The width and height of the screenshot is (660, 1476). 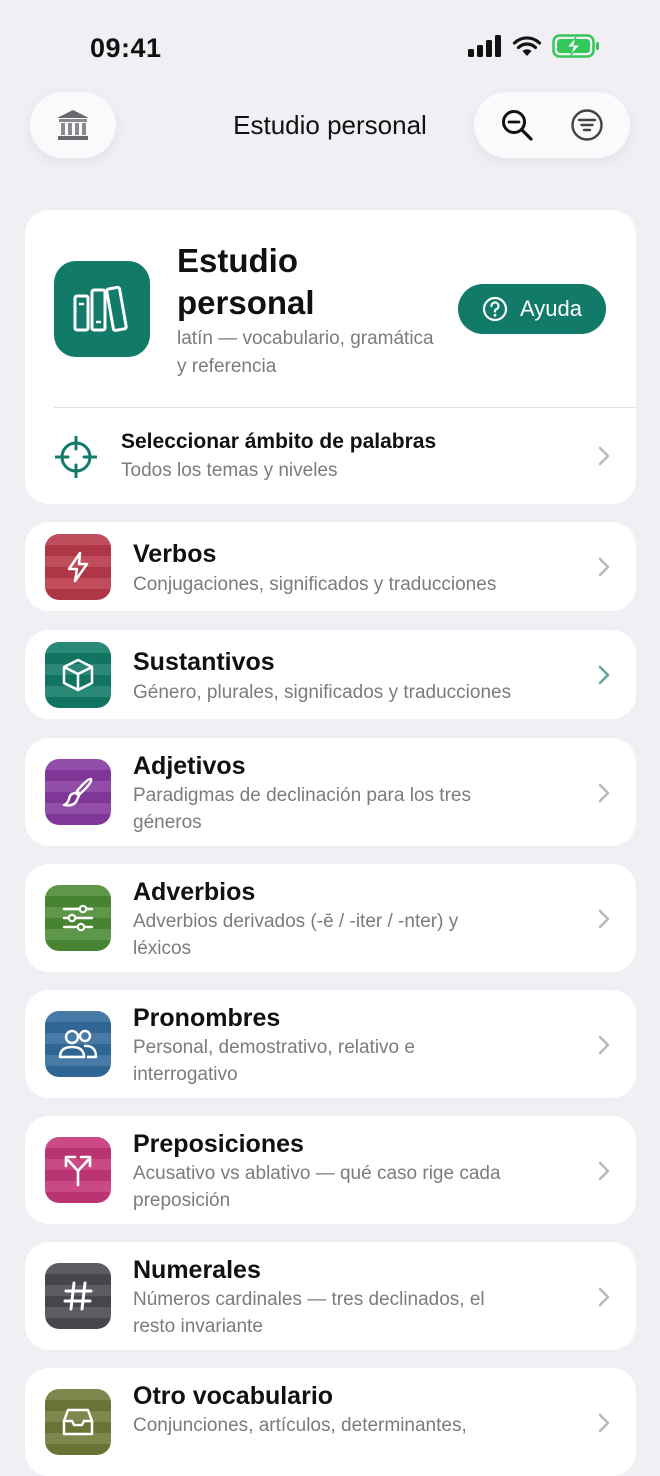 What do you see at coordinates (495, 309) in the screenshot?
I see `question-circle-icon` at bounding box center [495, 309].